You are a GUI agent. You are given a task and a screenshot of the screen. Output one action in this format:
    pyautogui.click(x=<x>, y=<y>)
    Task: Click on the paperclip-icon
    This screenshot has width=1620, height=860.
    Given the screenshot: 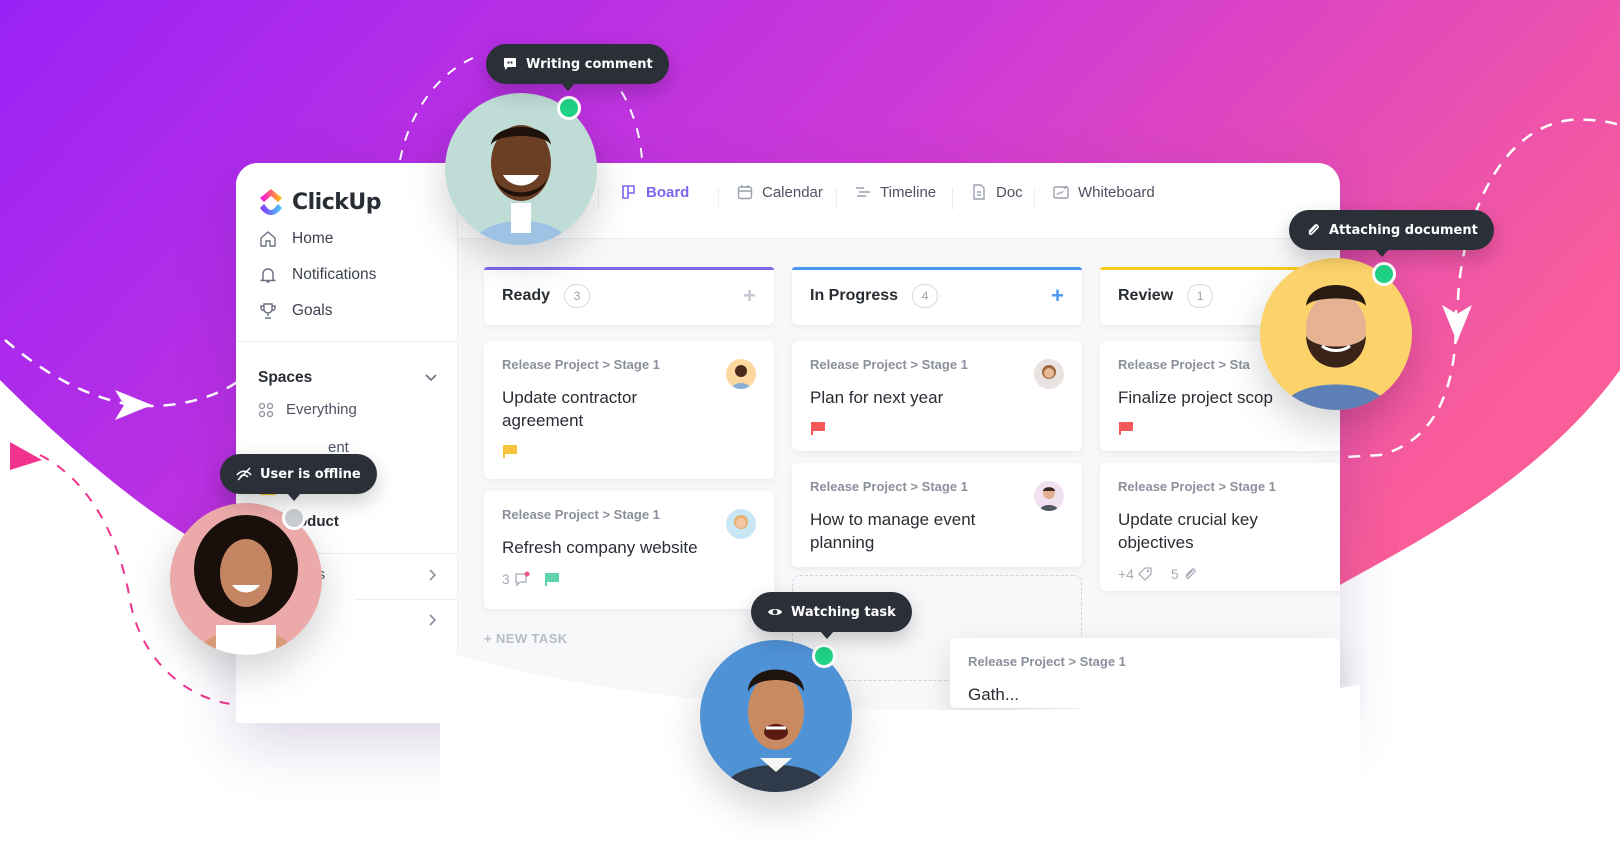 What is the action you would take?
    pyautogui.click(x=1190, y=573)
    